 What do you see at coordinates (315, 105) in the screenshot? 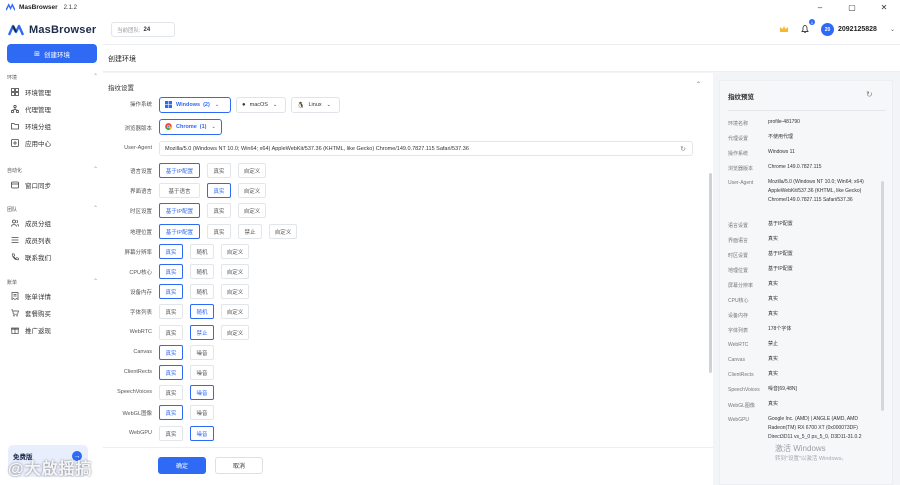
I see `os-option-linux: 🐧 Linux ⌄` at bounding box center [315, 105].